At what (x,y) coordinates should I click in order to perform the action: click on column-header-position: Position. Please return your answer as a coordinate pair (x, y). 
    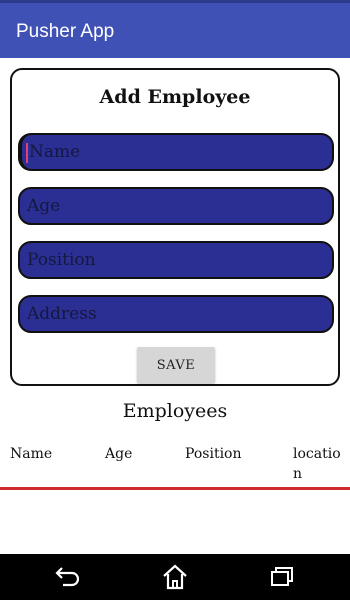
    Looking at the image, I should click on (213, 454).